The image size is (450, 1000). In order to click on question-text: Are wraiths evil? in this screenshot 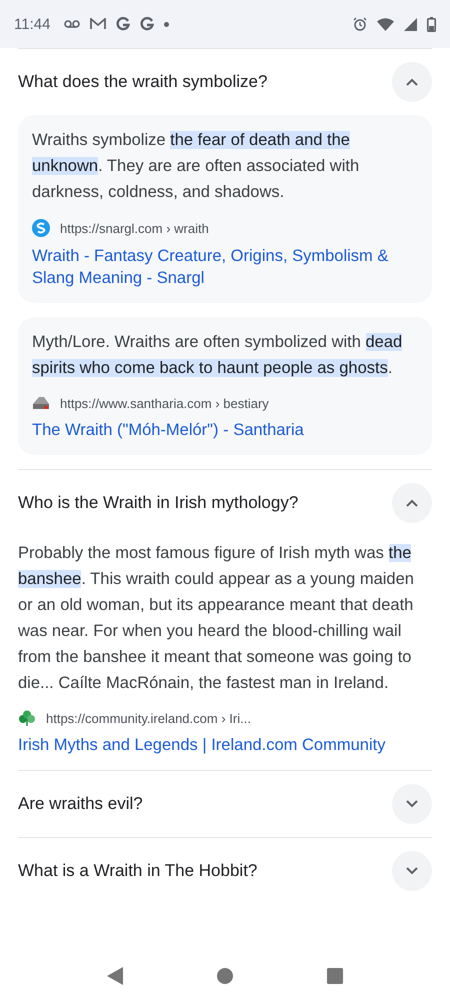, I will do `click(80, 804)`.